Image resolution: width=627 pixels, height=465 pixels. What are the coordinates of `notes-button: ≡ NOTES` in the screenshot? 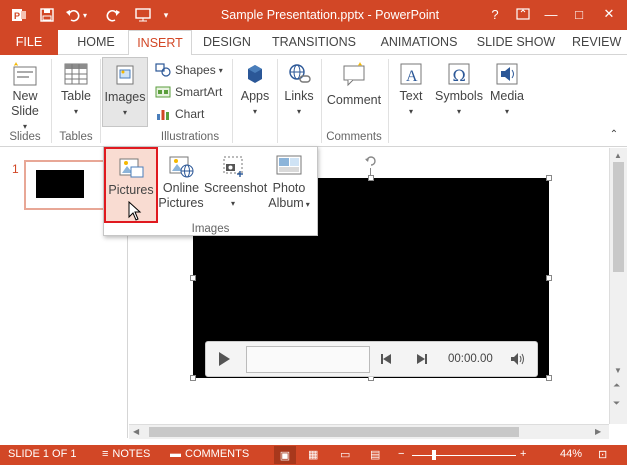 It's located at (126, 454).